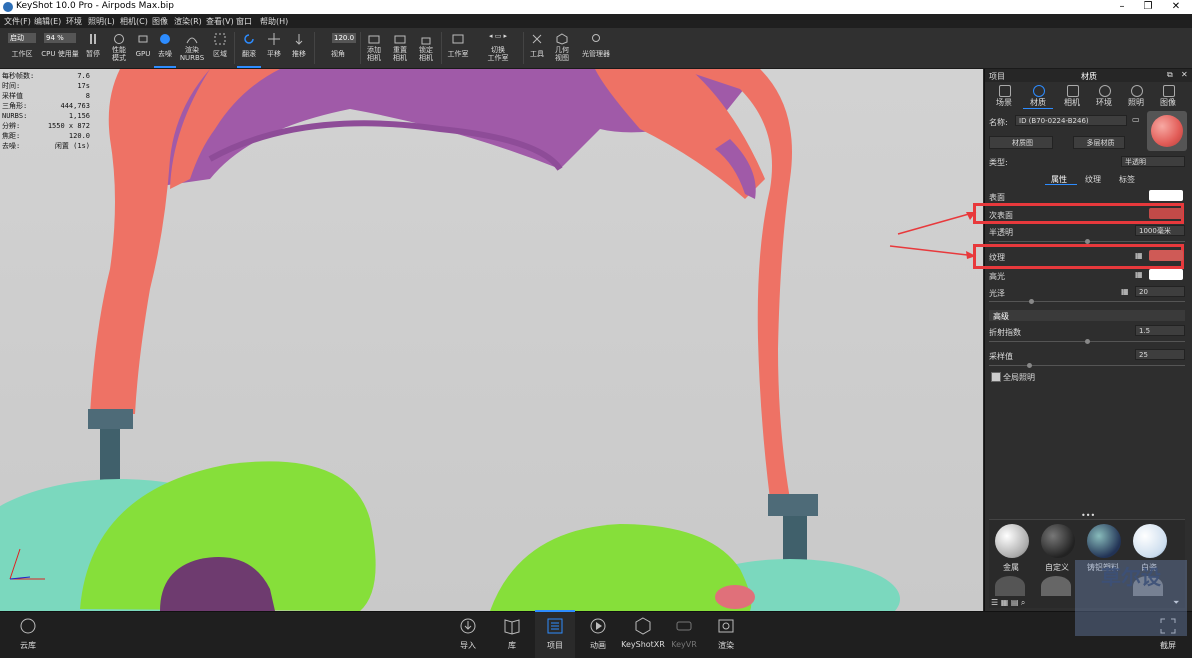 The image size is (1192, 658). What do you see at coordinates (1104, 96) in the screenshot?
I see `tab-environment: 环境` at bounding box center [1104, 96].